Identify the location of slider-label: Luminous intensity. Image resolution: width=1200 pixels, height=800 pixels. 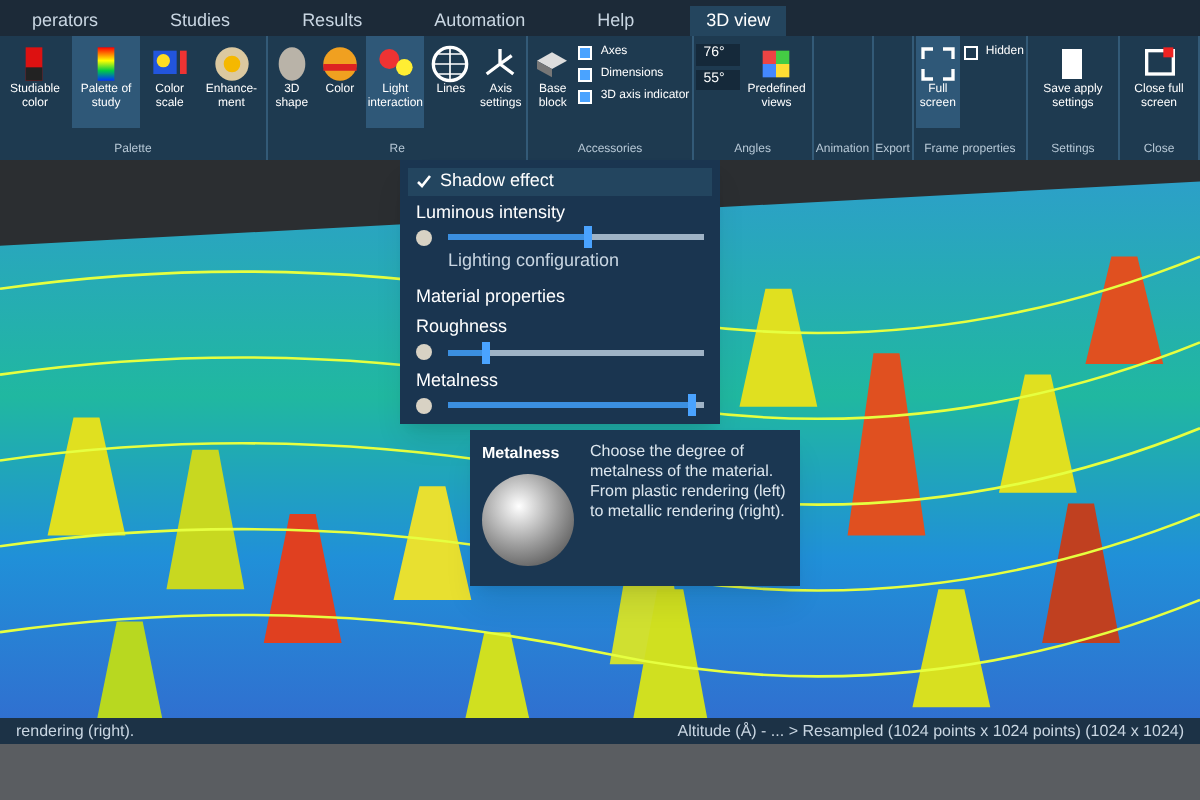
(492, 212).